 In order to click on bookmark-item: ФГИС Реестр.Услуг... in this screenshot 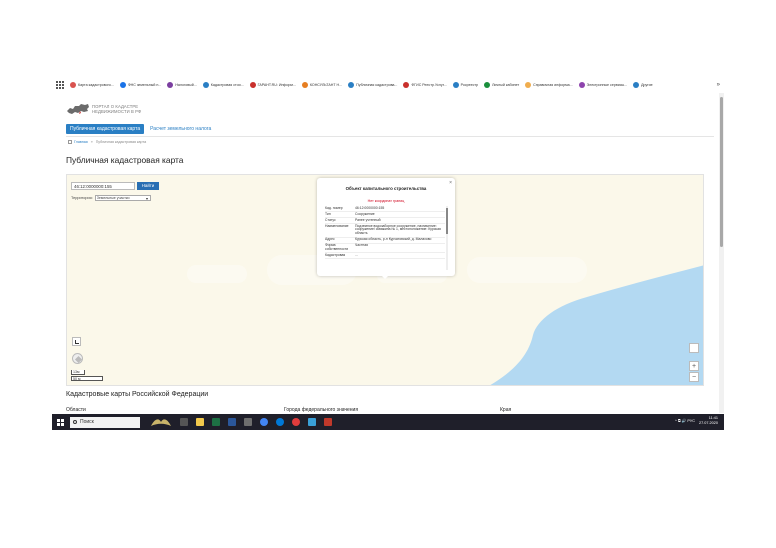, I will do `click(425, 85)`.